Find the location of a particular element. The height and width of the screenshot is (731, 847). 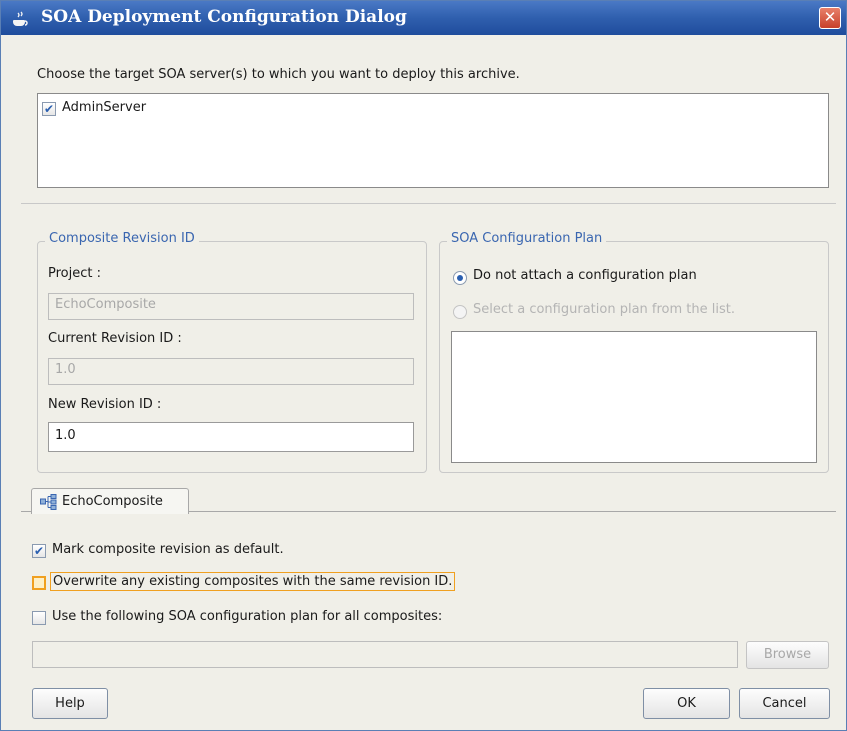

project-field: EchoComposite is located at coordinates (231, 306).